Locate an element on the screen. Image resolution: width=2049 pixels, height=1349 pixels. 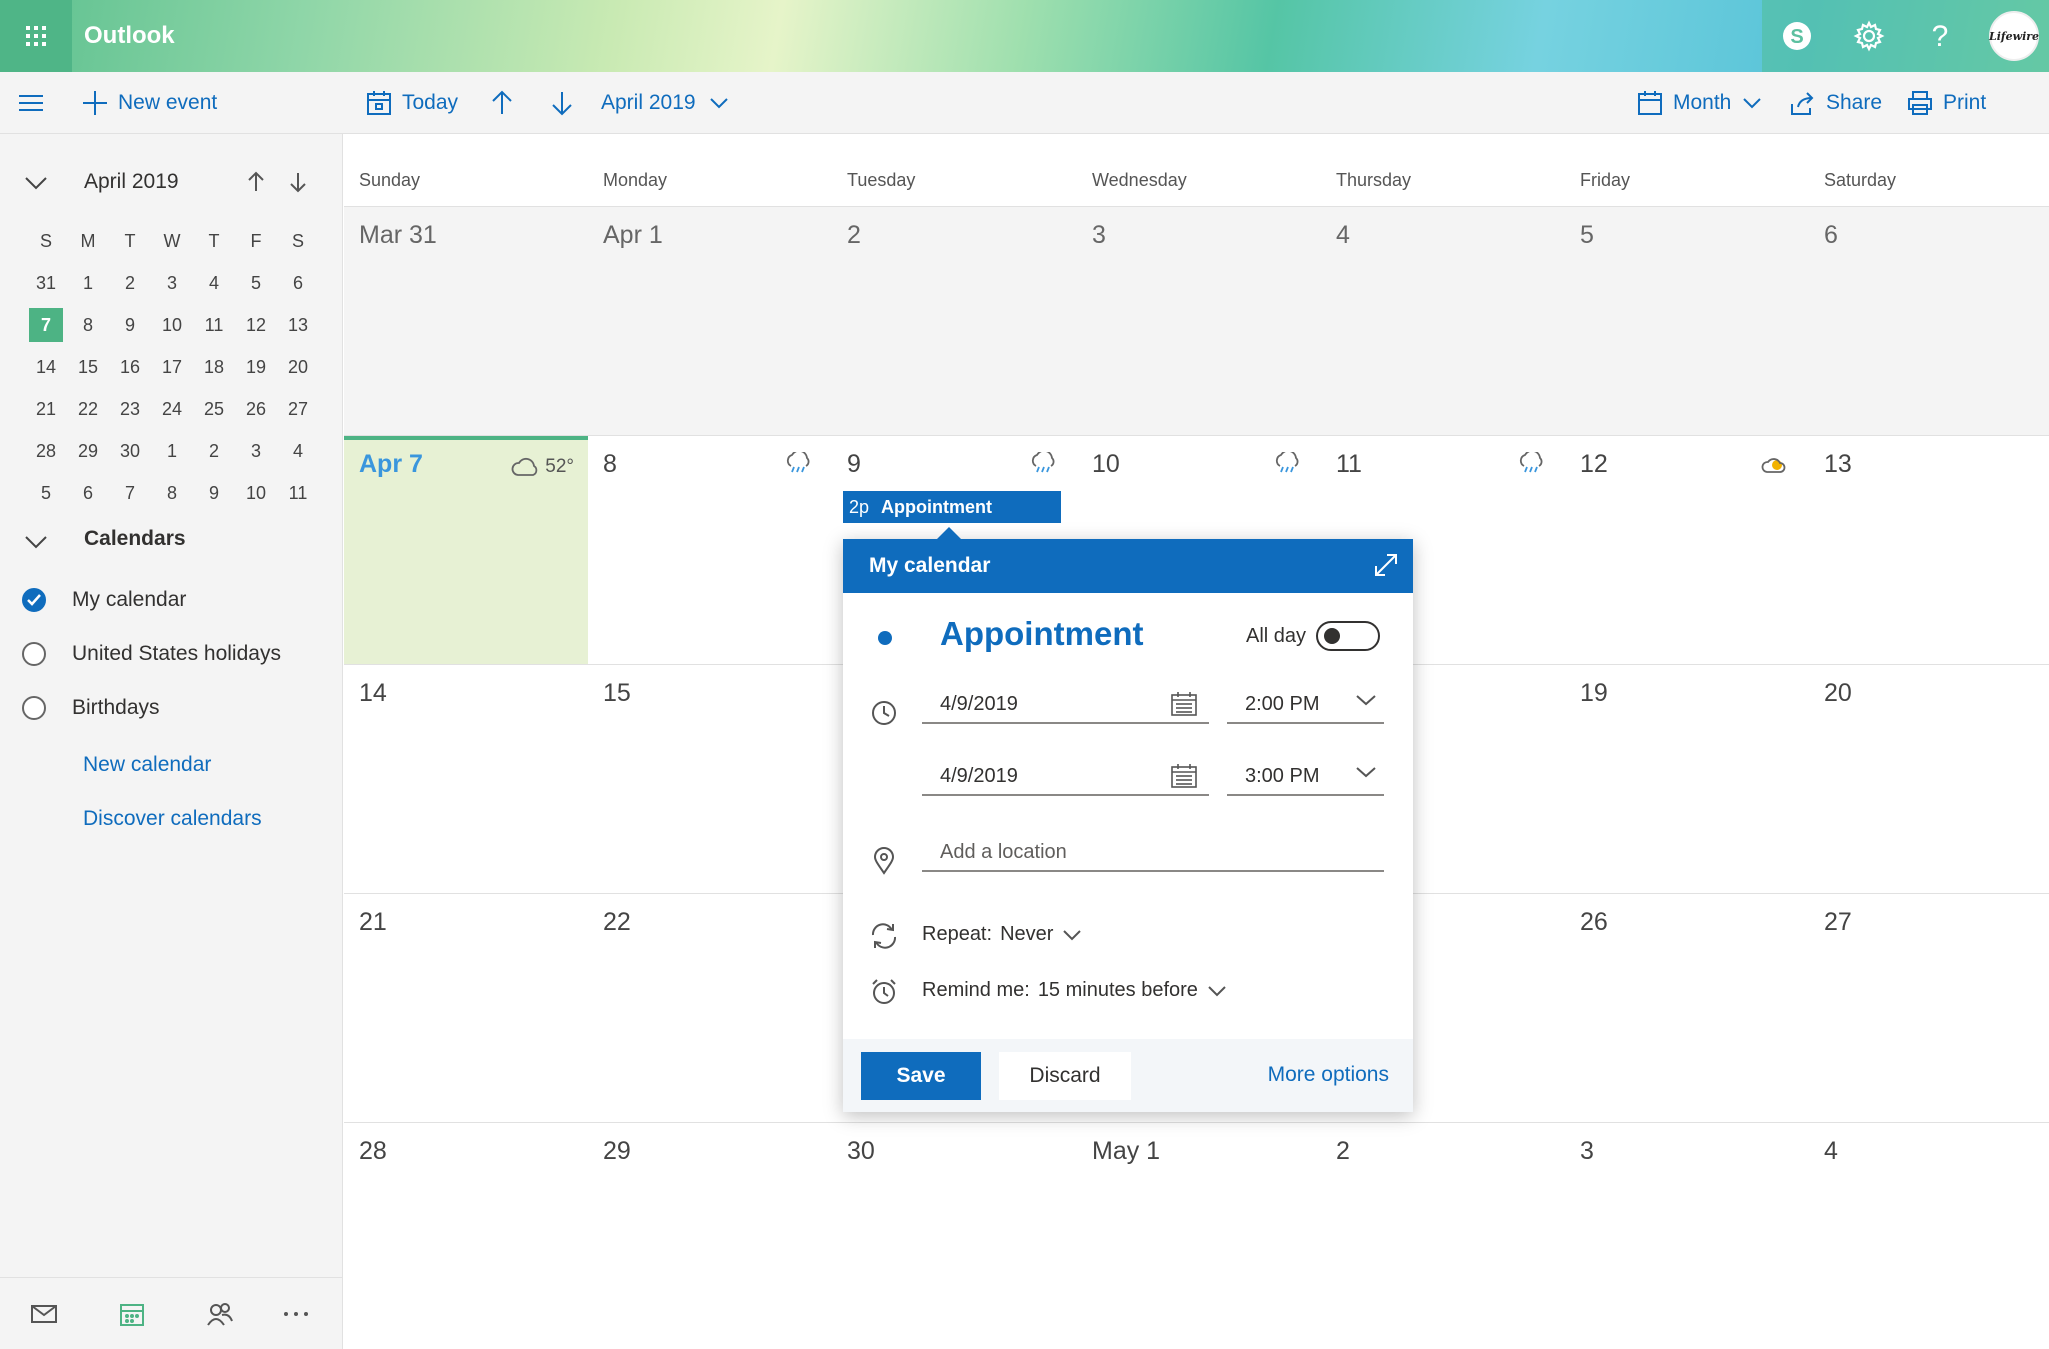
mini-calendar-day: 31 is located at coordinates (46, 283).